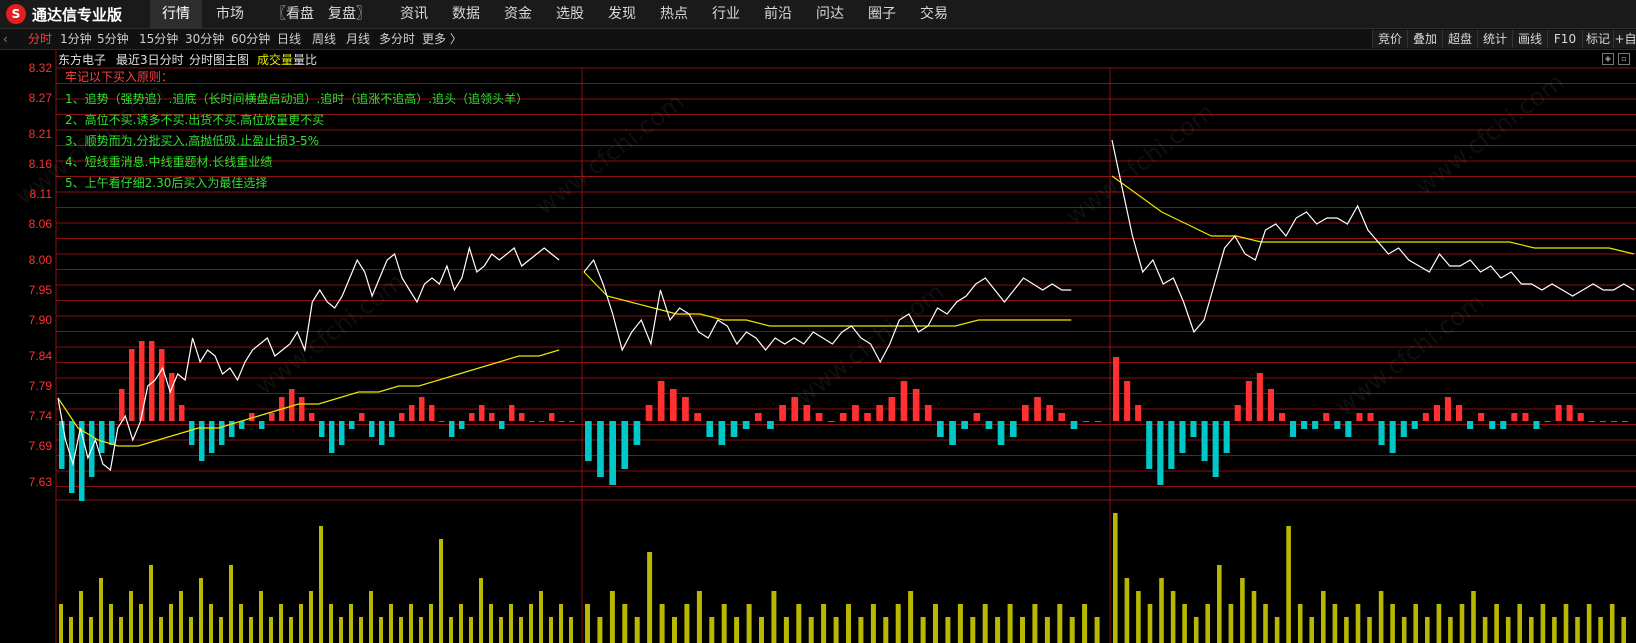 The width and height of the screenshot is (1636, 643). Describe the element at coordinates (1564, 39) in the screenshot. I see `tool-f10-button: F10` at that location.